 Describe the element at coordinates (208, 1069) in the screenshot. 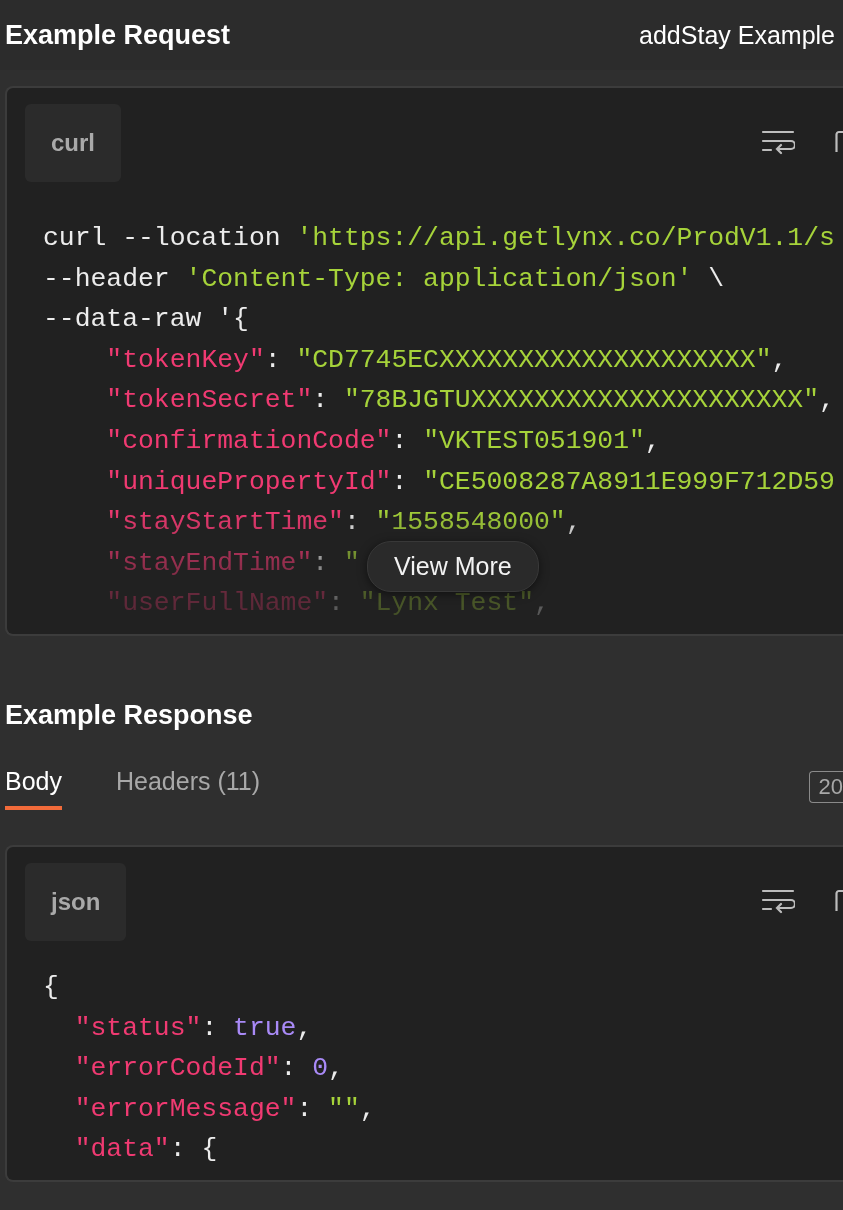

I see `code-line: "errorCodeId": 0,` at that location.